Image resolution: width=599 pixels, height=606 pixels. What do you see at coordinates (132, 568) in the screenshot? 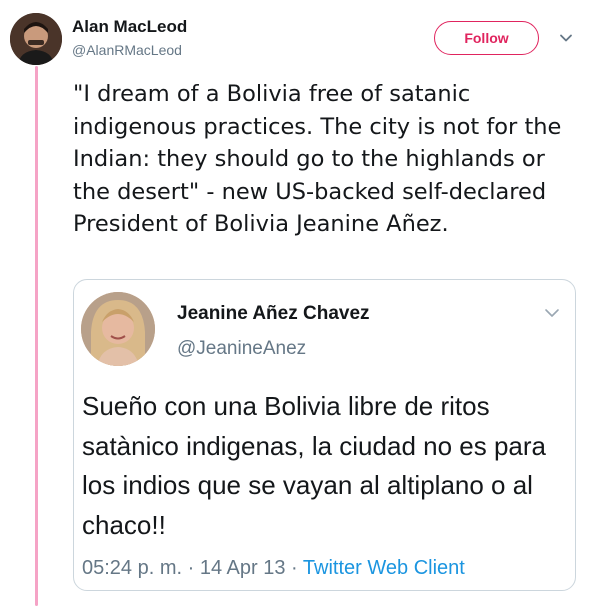
I see `quoted-time: 05:24 p. m.` at bounding box center [132, 568].